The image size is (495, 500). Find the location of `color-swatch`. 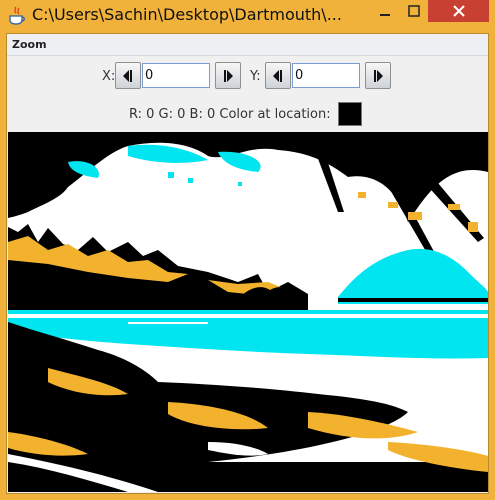

color-swatch is located at coordinates (350, 114).